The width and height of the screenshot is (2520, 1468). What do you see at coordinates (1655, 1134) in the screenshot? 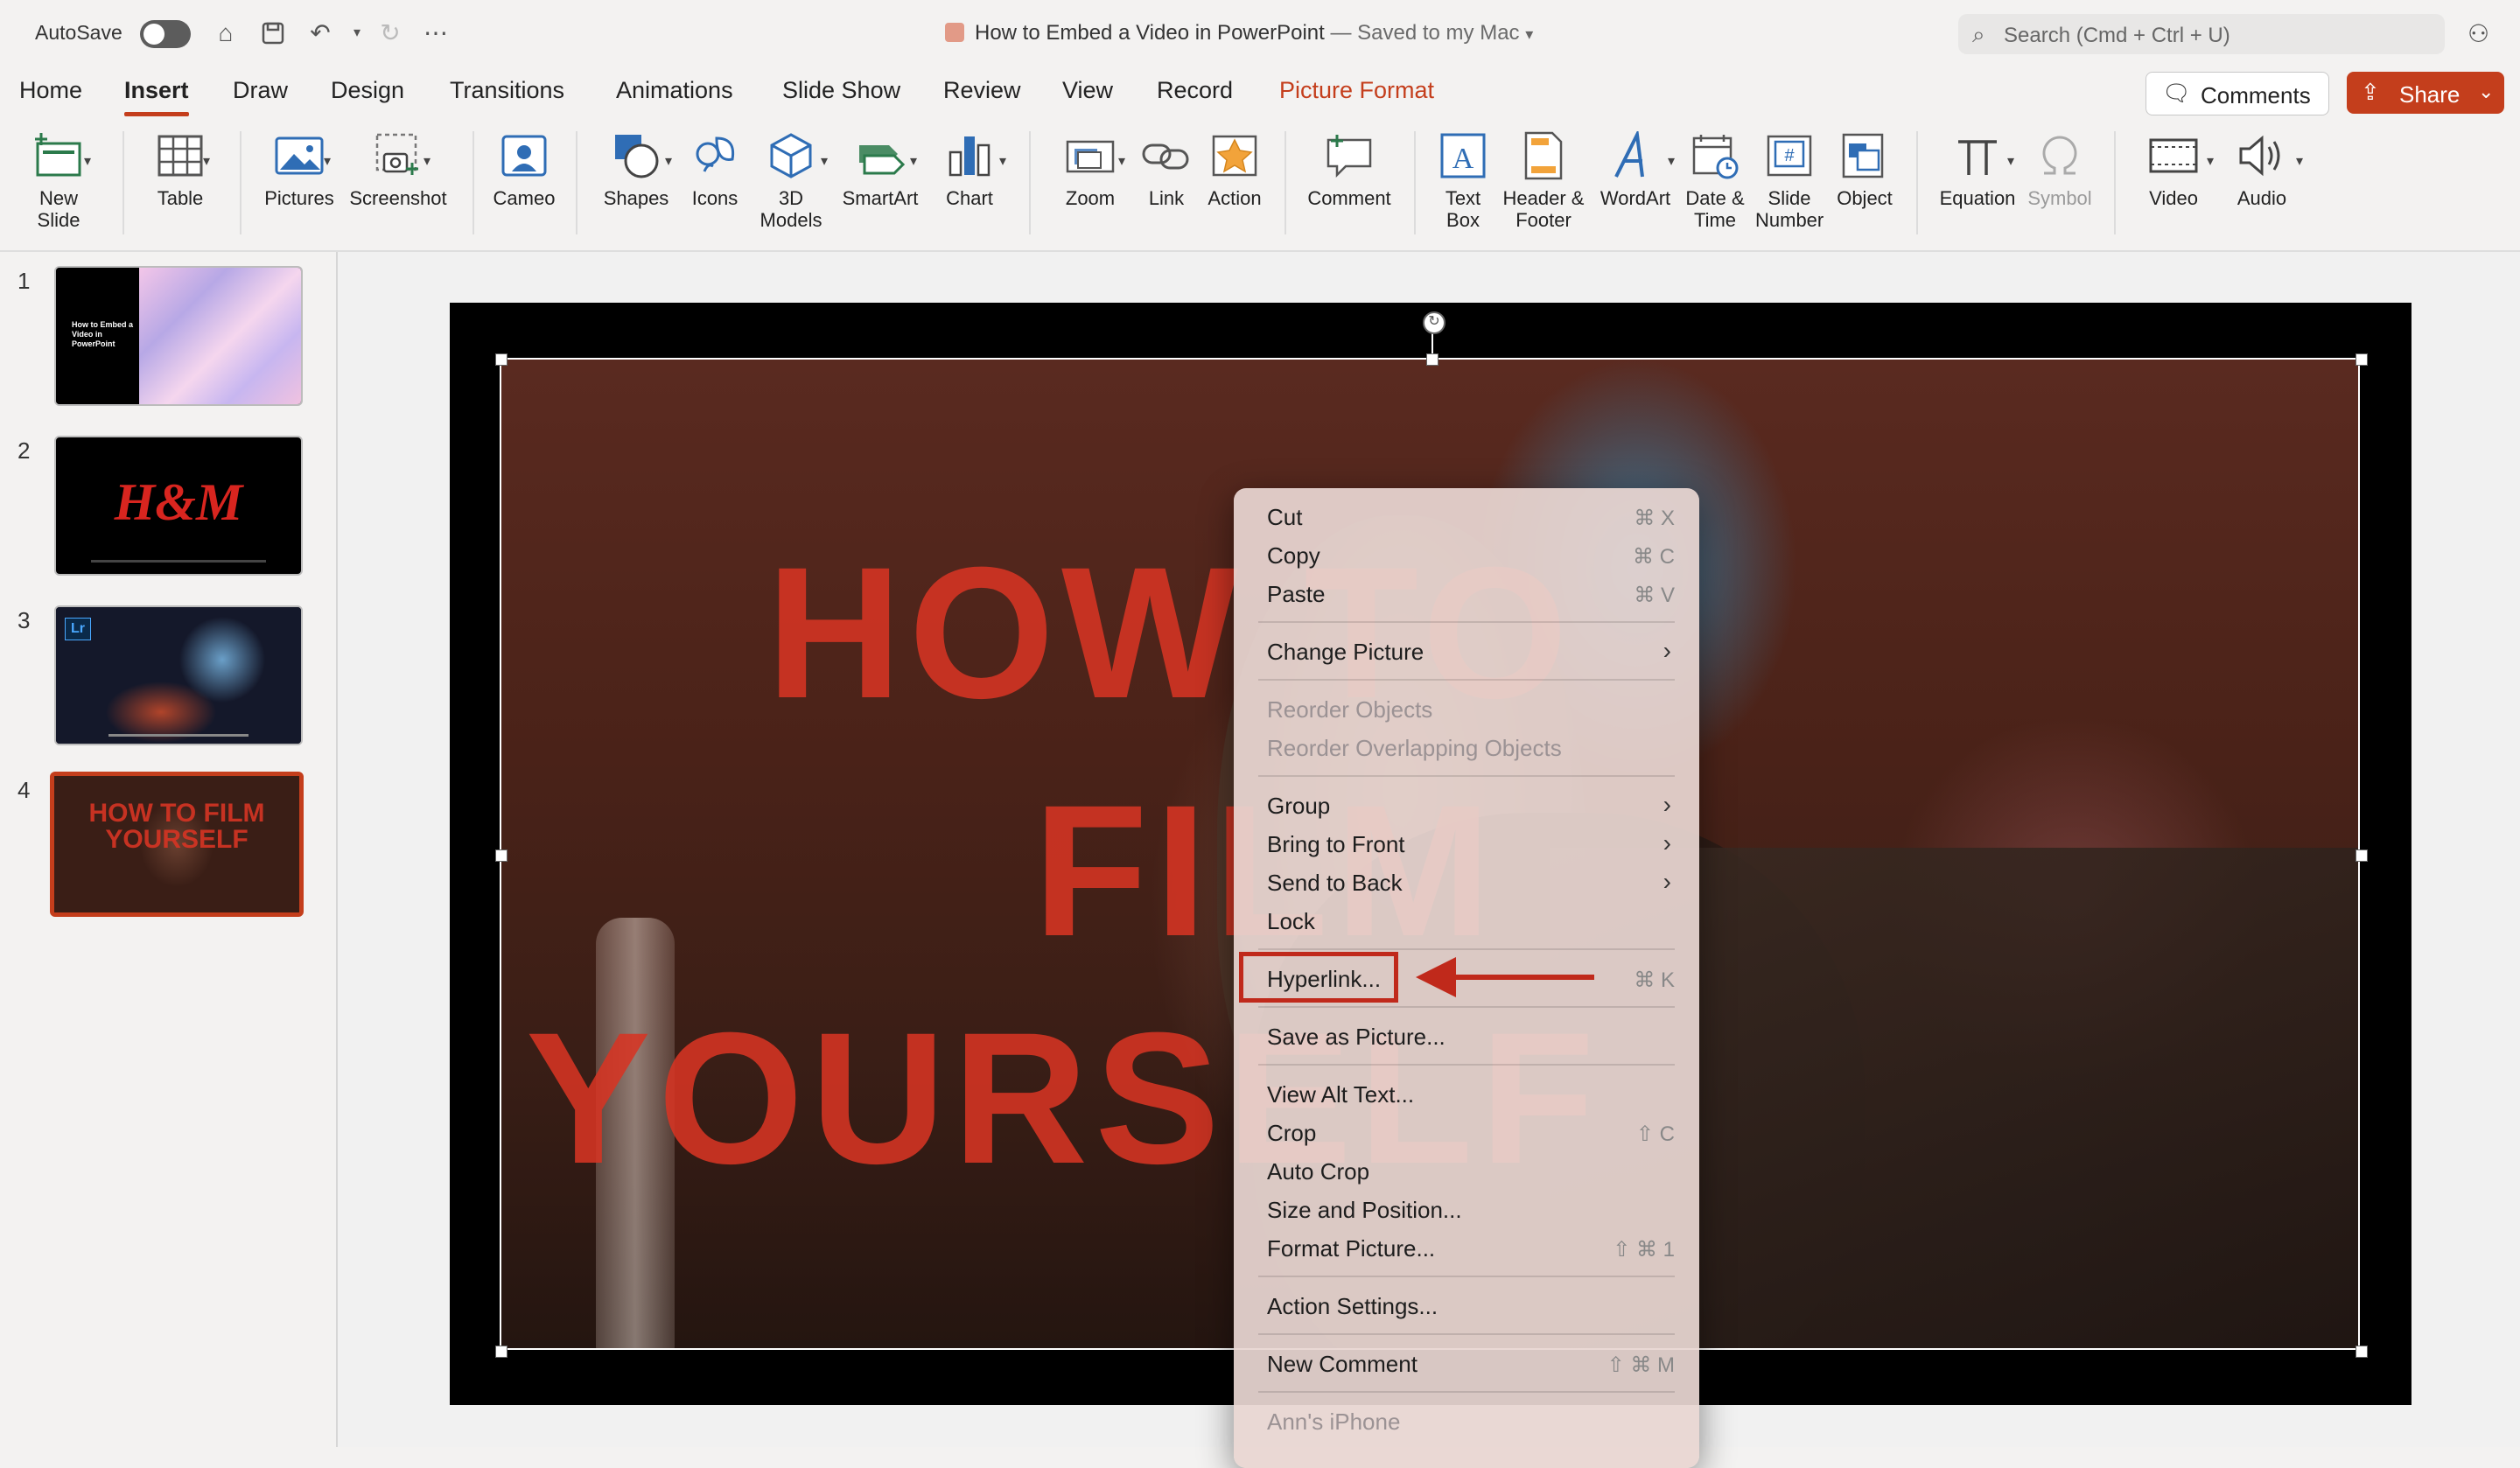
I see `menu-item-shortcut: ⇧ C` at bounding box center [1655, 1134].